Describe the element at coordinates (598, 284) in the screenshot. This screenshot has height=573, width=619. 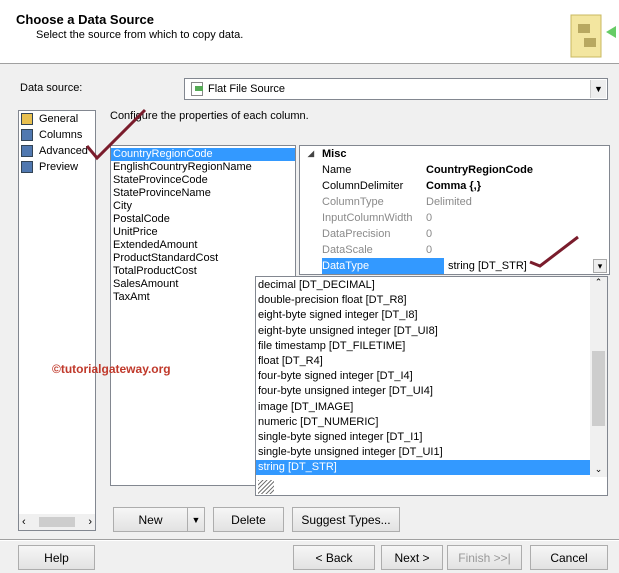
I see `scroll-up-icon: ⌃` at that location.